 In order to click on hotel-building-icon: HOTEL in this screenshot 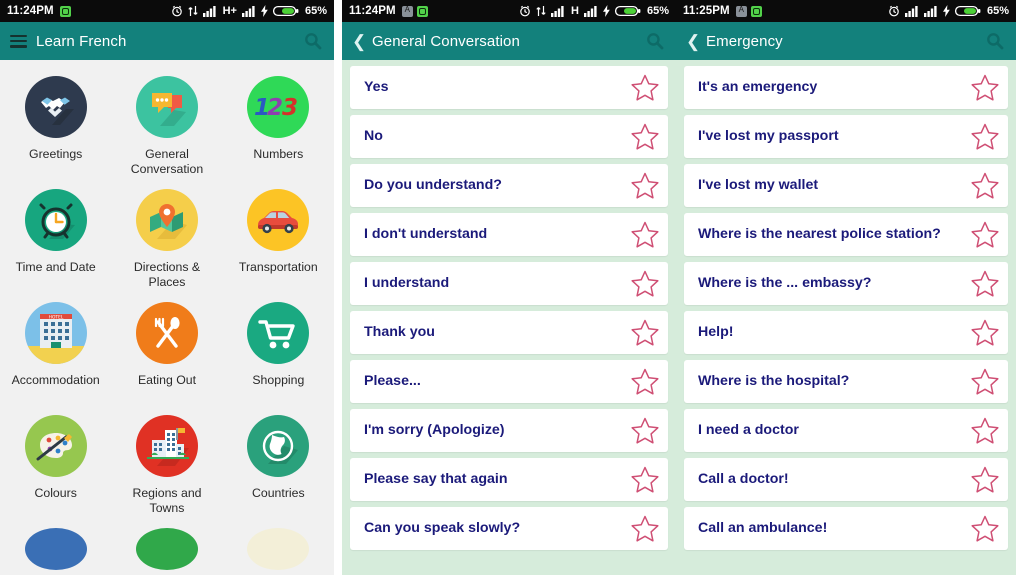, I will do `click(55, 333)`.